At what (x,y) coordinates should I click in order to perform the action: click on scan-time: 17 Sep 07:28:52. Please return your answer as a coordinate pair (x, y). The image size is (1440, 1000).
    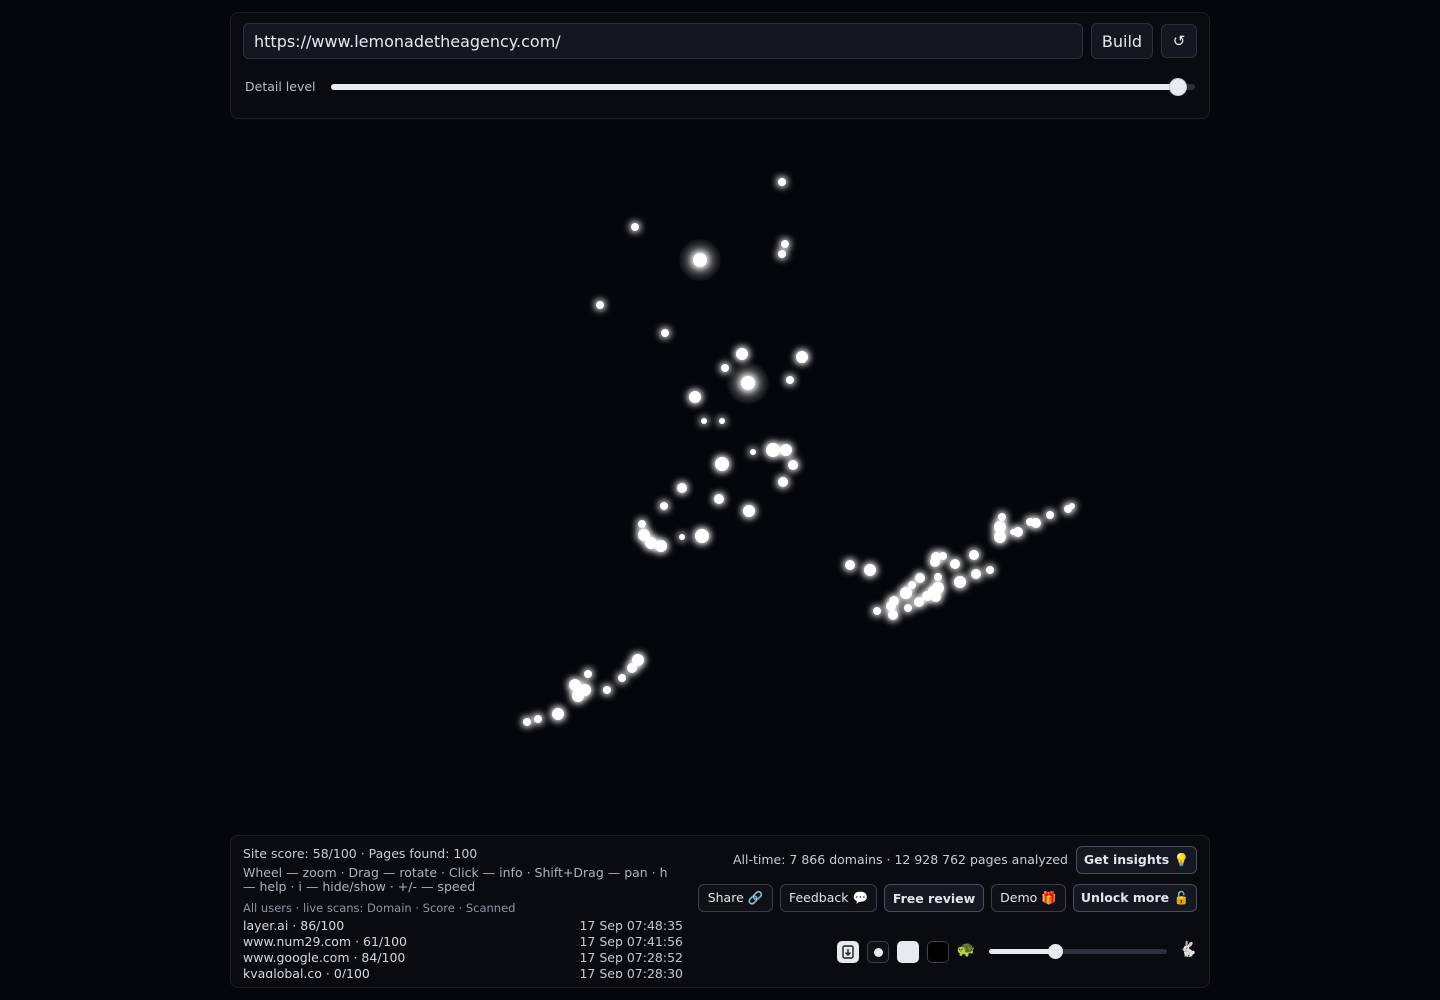
    Looking at the image, I should click on (631, 957).